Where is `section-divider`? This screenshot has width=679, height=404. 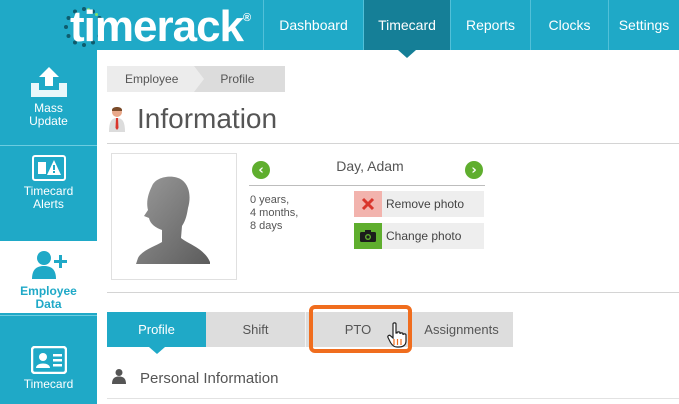 section-divider is located at coordinates (393, 292).